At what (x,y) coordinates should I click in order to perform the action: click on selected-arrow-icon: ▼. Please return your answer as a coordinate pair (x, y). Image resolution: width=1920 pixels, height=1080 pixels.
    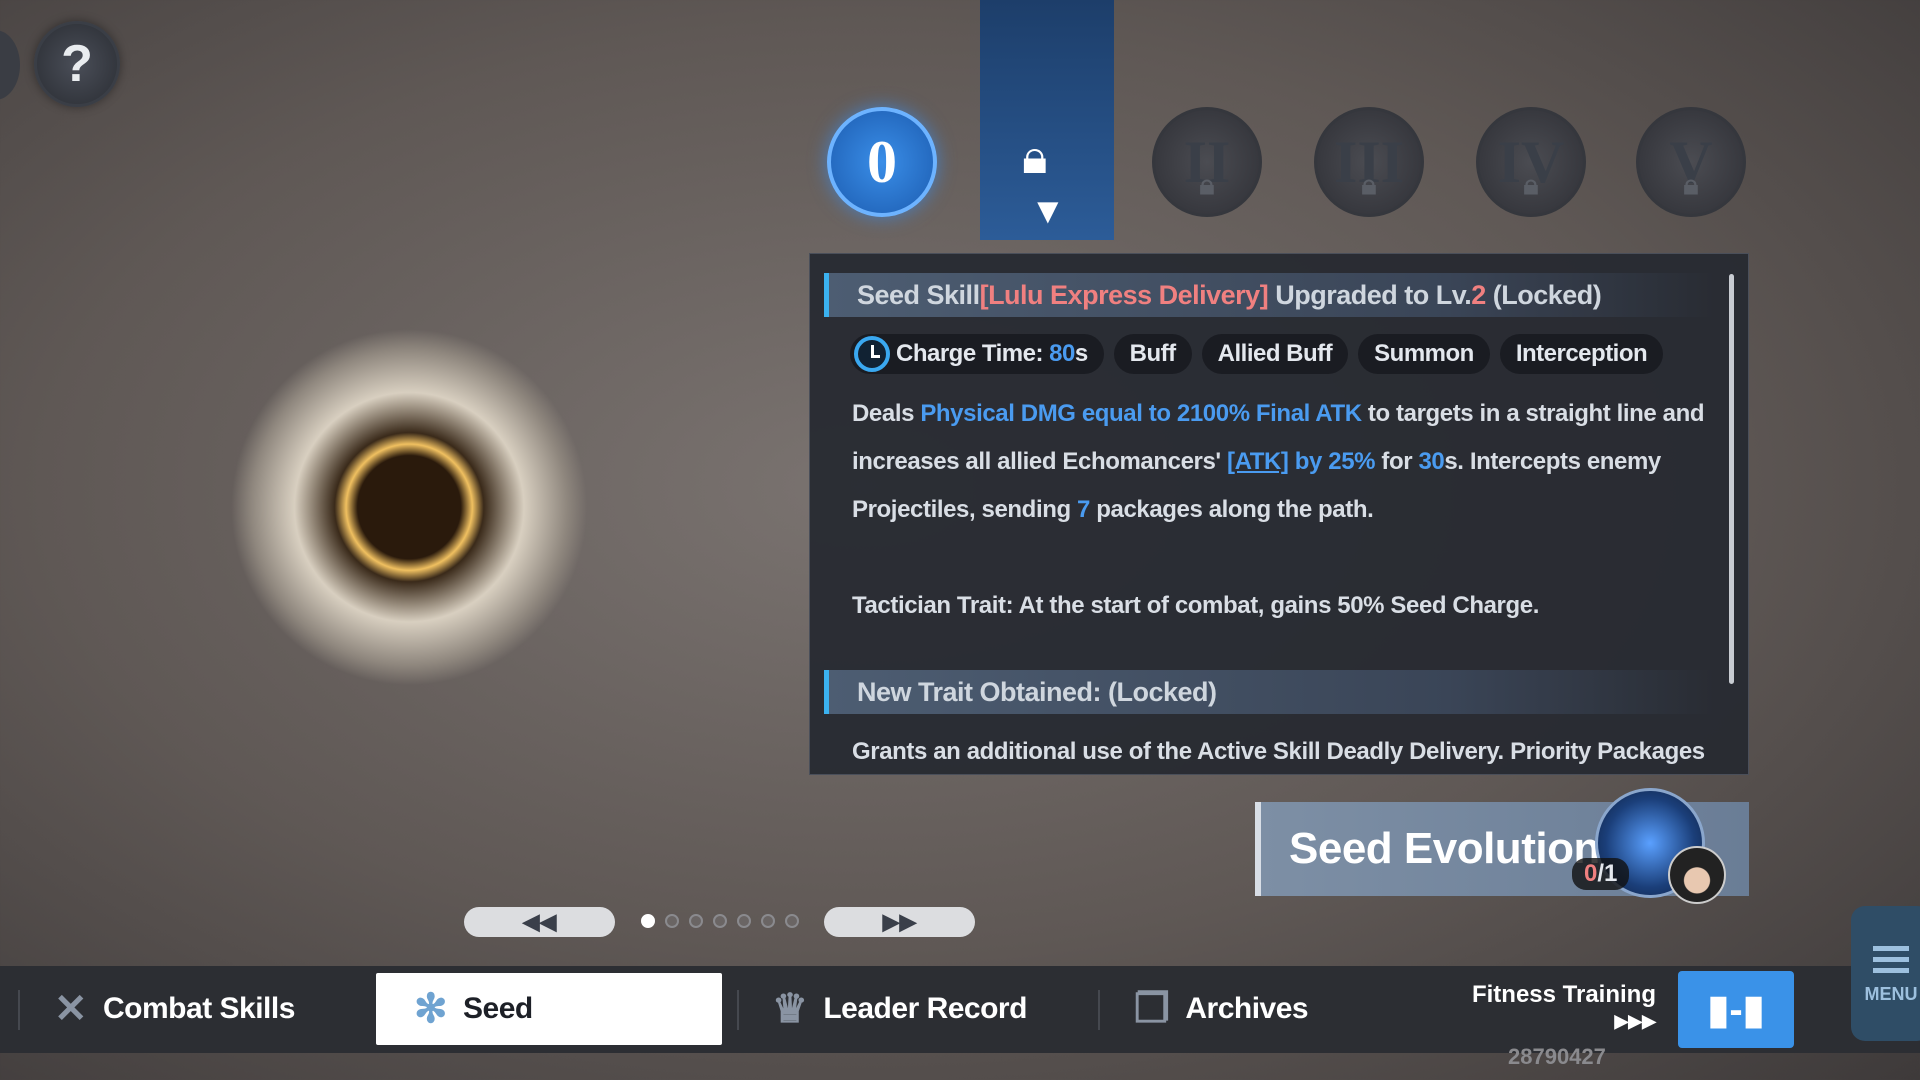
    Looking at the image, I should click on (1048, 210).